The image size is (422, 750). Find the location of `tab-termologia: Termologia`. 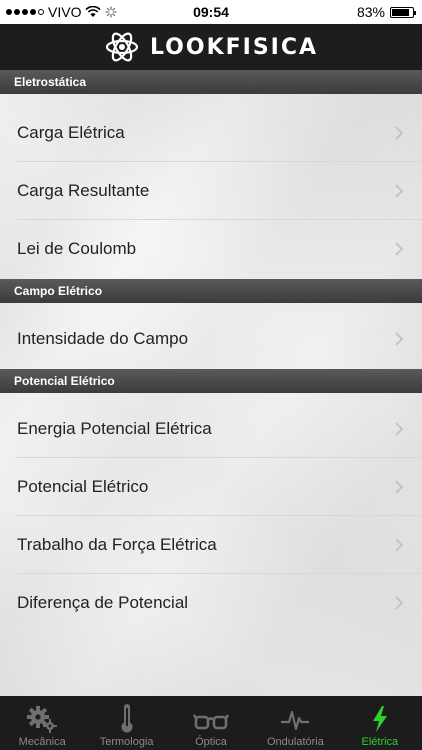

tab-termologia: Termologia is located at coordinates (126, 723).